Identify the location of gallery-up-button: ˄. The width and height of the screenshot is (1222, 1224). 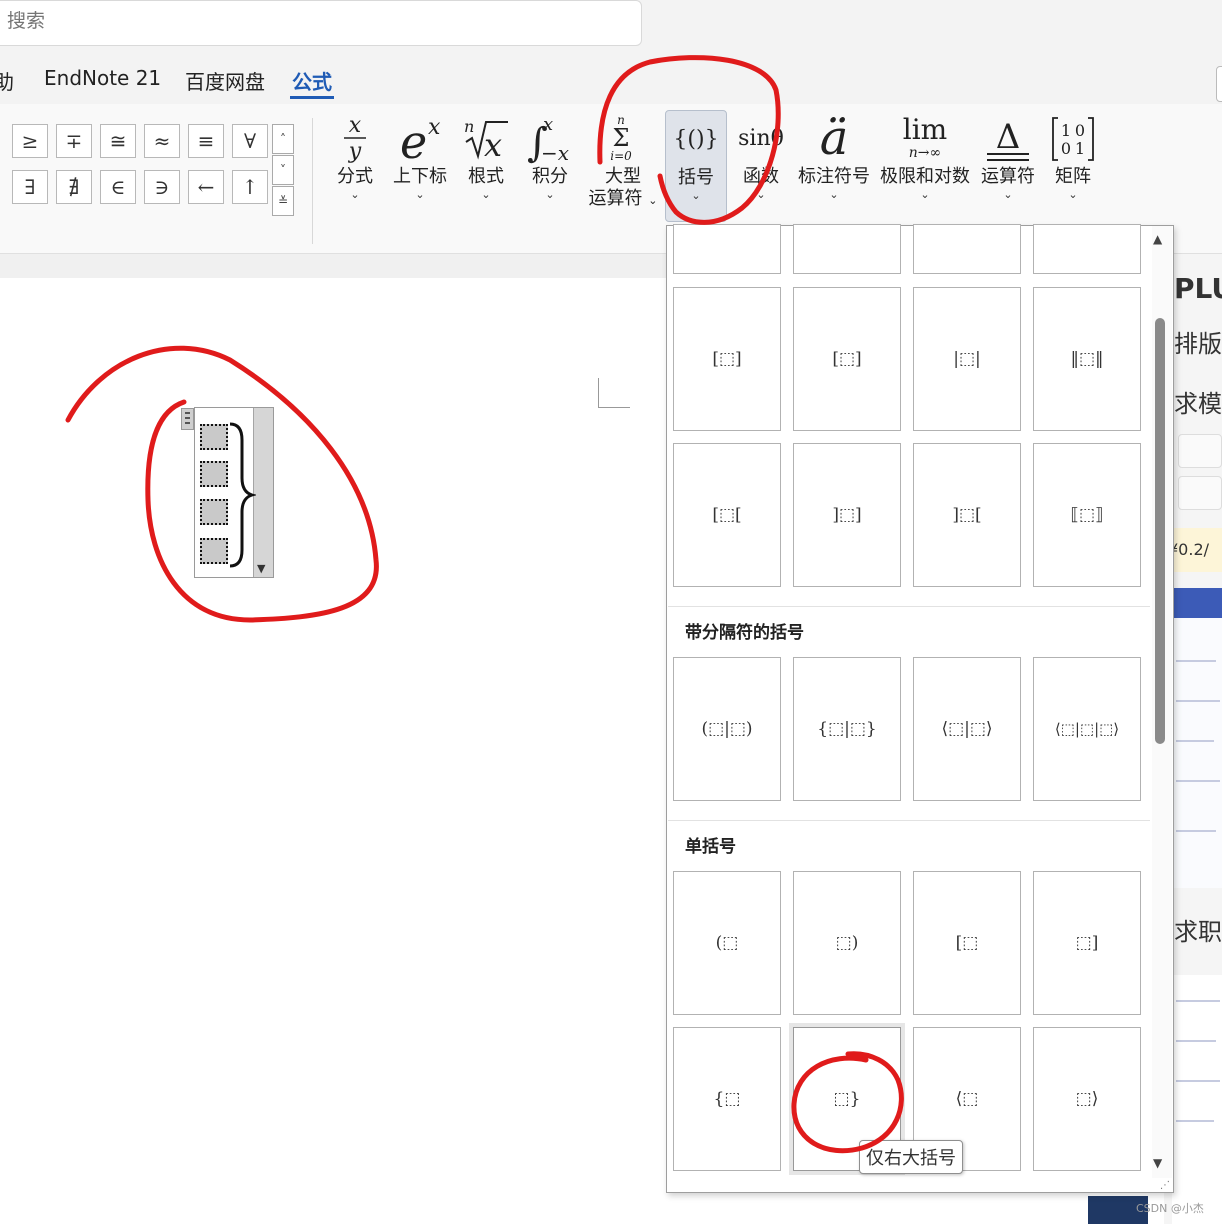
(283, 139).